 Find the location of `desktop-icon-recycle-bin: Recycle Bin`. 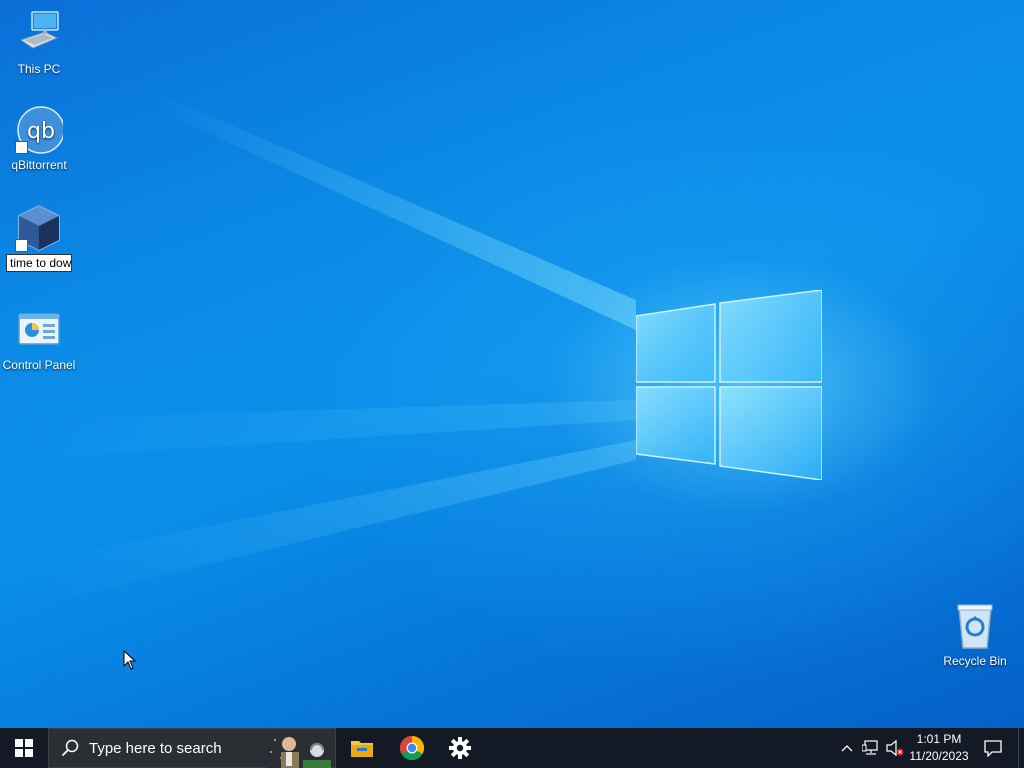

desktop-icon-recycle-bin: Recycle Bin is located at coordinates (975, 635).